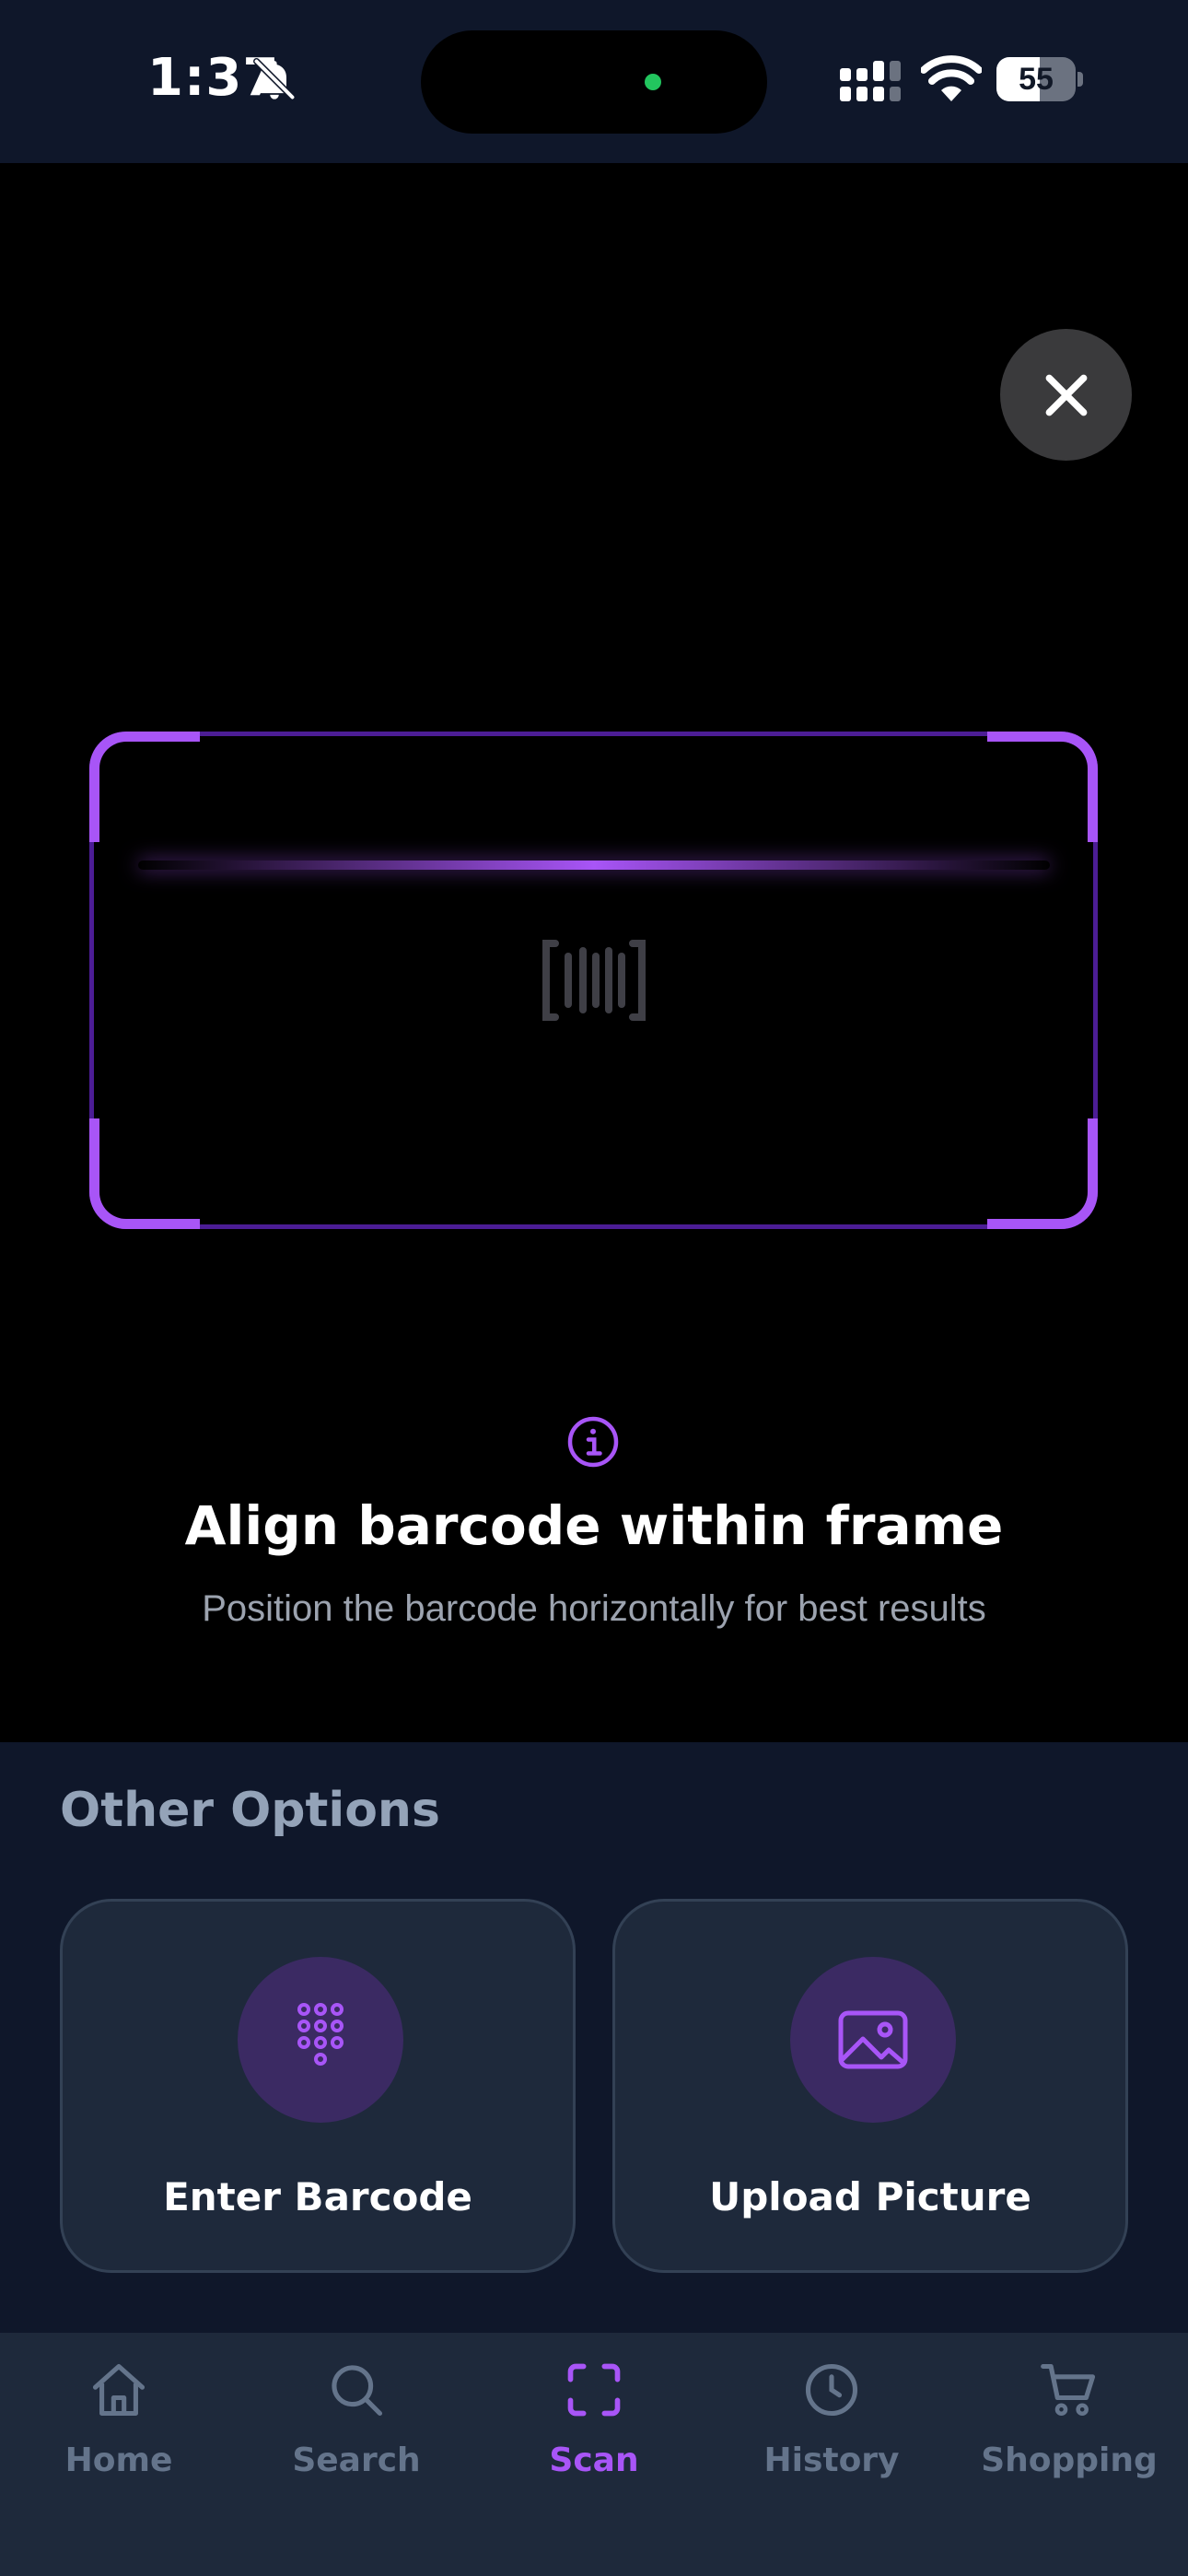 The width and height of the screenshot is (1188, 2576). I want to click on camera-indicator-dot, so click(653, 82).